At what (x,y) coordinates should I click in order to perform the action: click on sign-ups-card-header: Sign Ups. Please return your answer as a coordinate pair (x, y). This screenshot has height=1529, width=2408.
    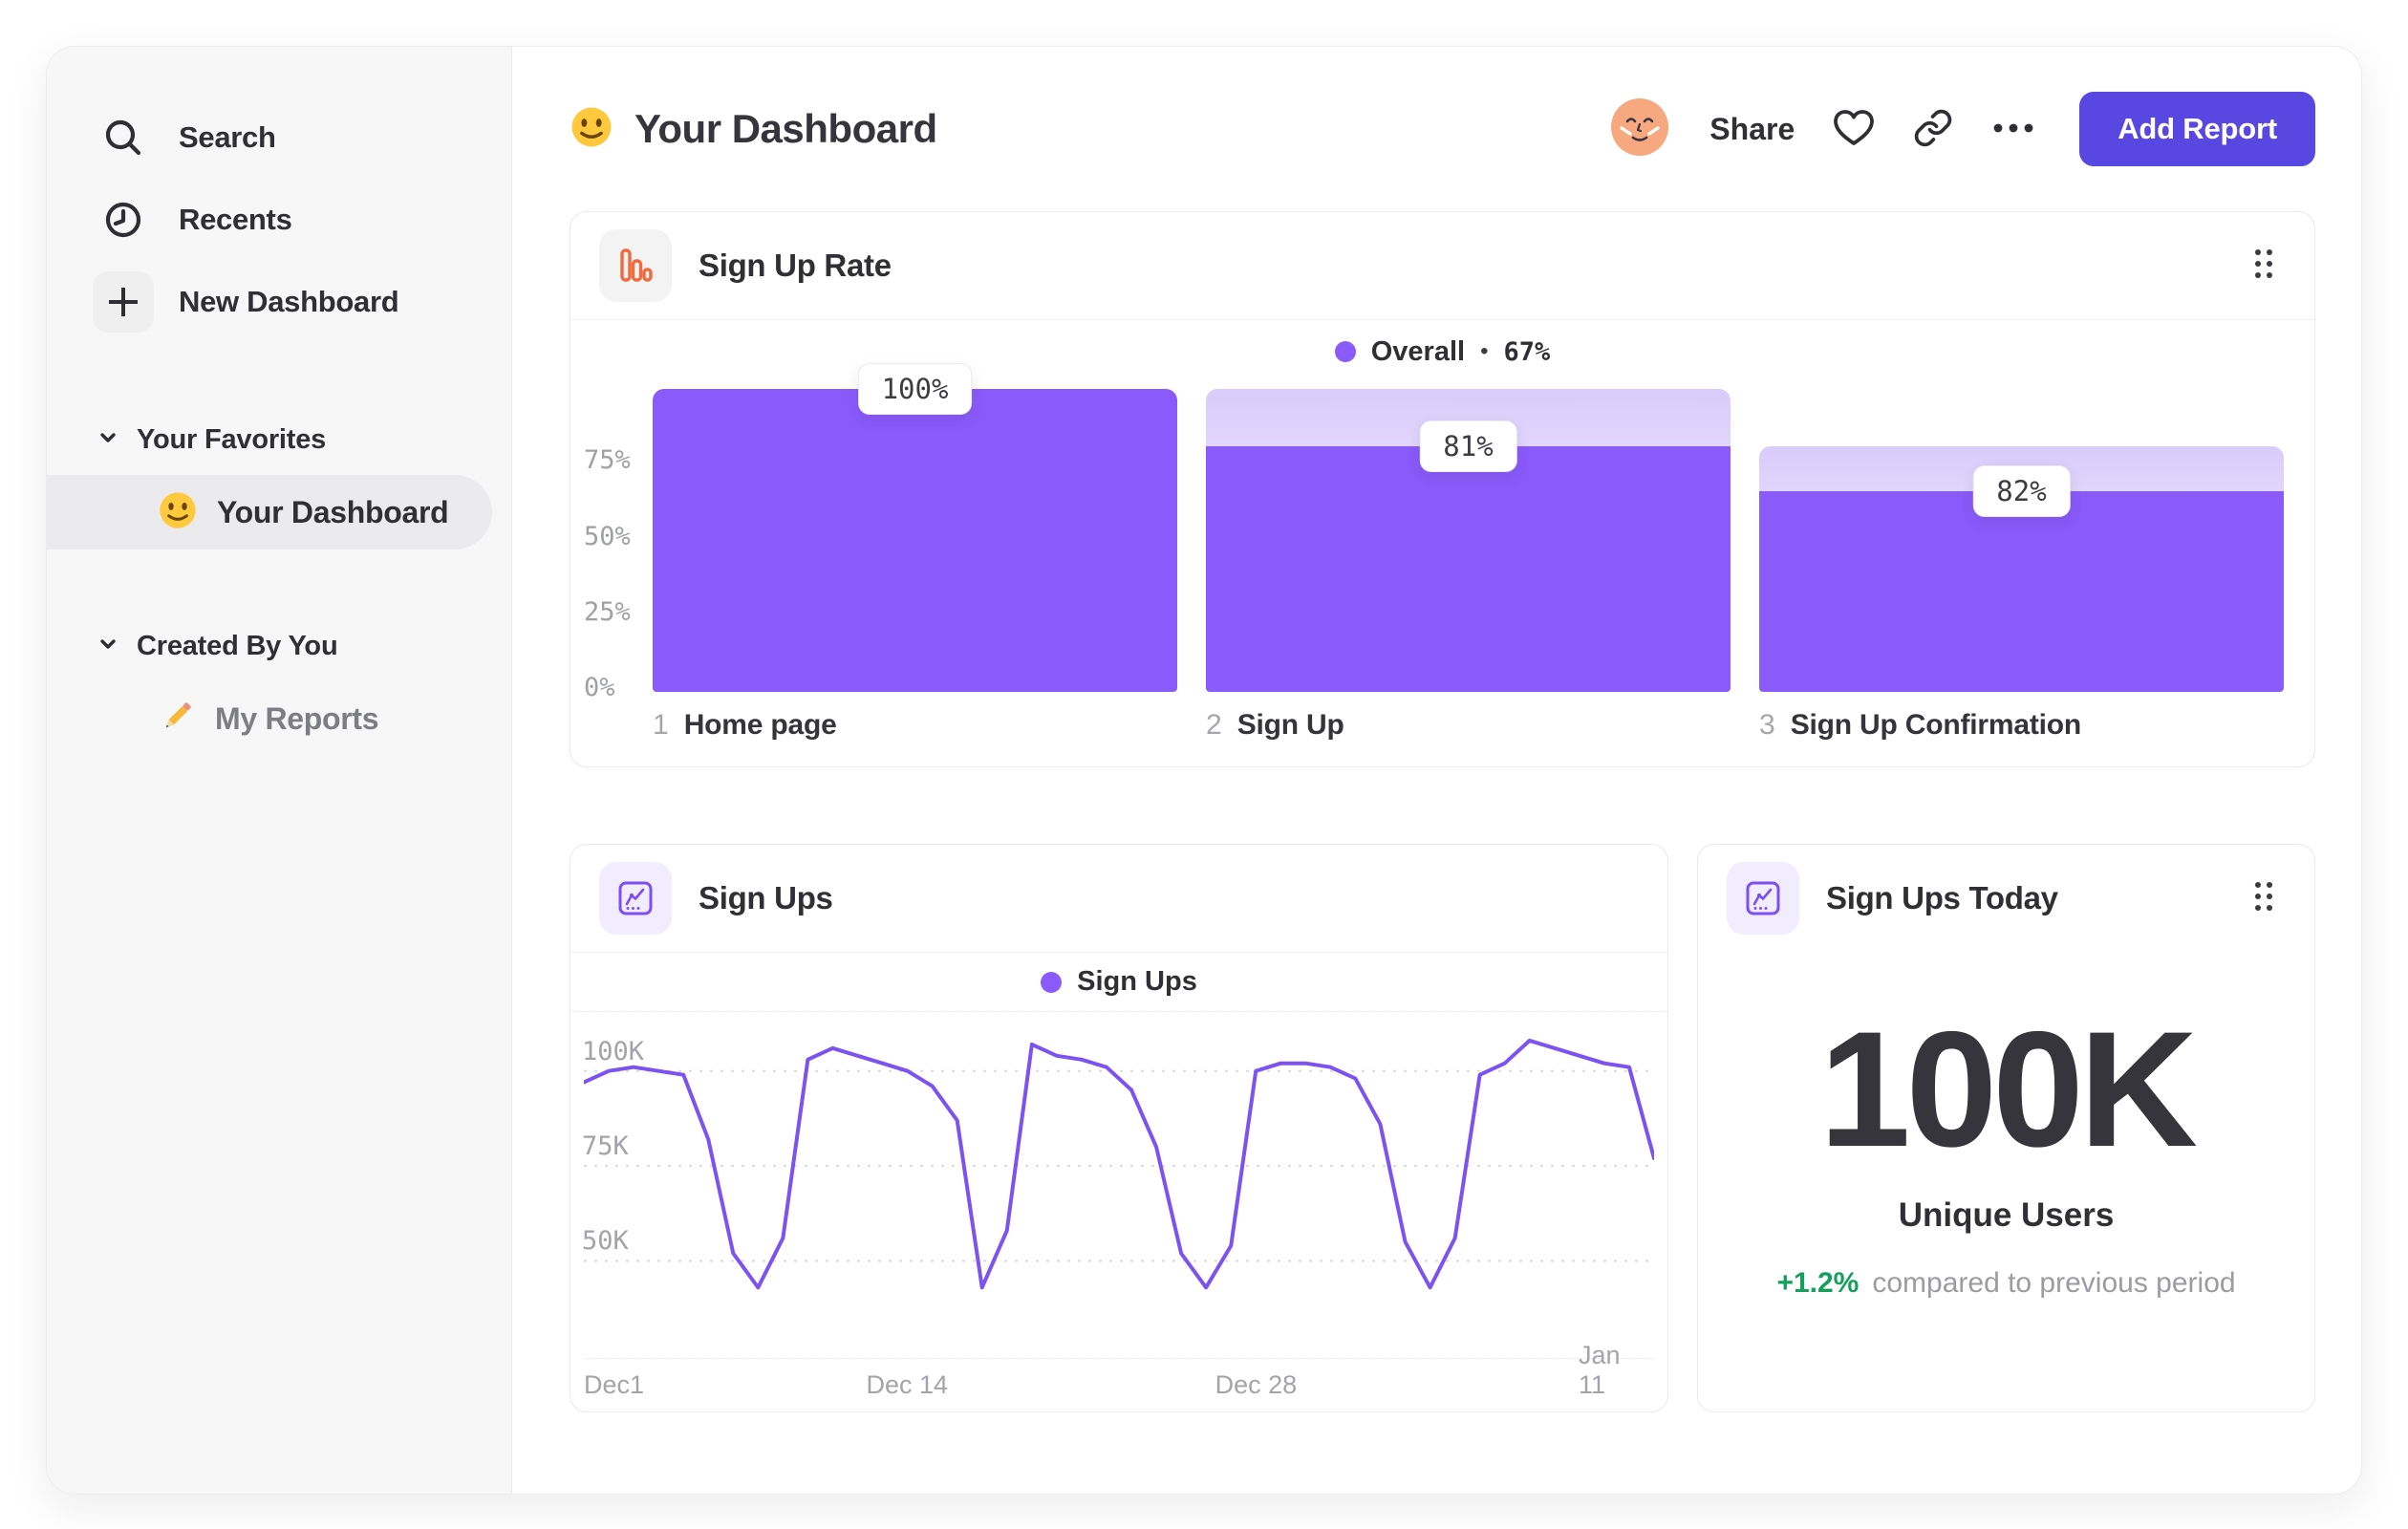
    Looking at the image, I should click on (1118, 898).